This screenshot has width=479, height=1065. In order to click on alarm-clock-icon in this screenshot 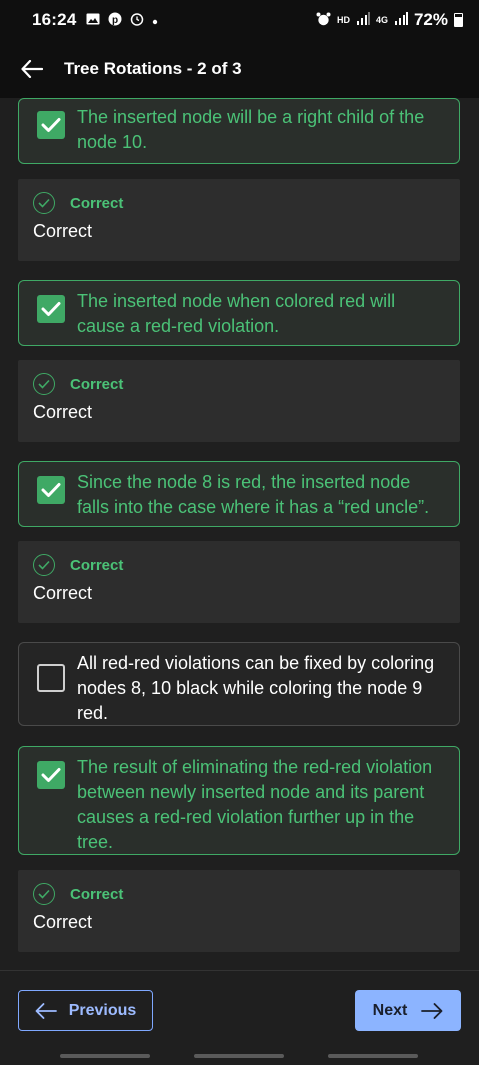, I will do `click(323, 20)`.